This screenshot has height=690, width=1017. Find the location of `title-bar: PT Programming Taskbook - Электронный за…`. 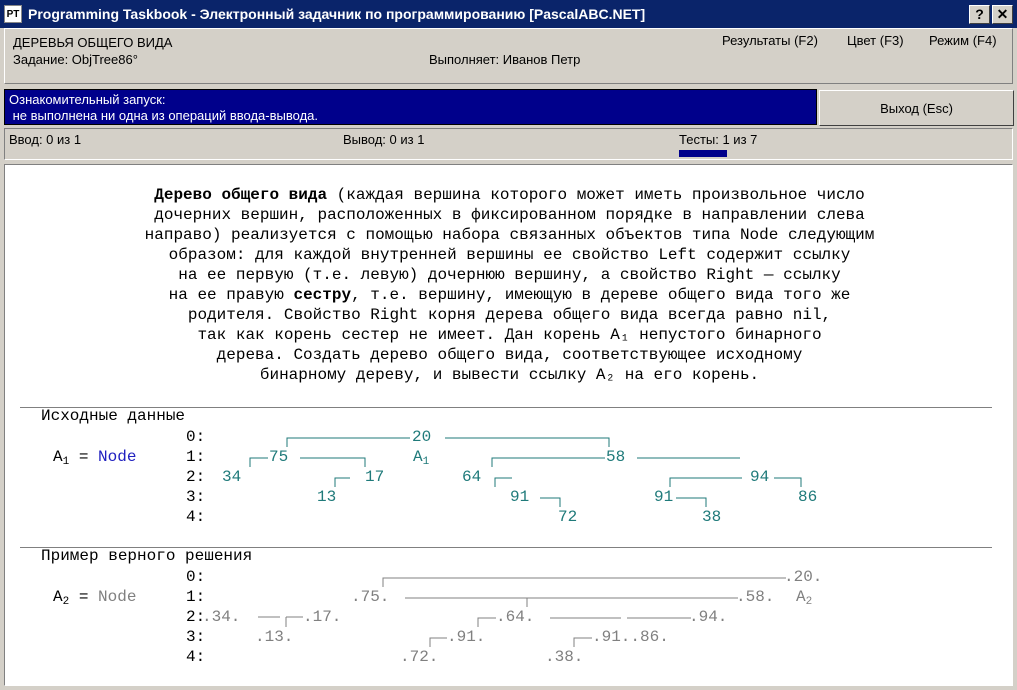

title-bar: PT Programming Taskbook - Электронный за… is located at coordinates (508, 14).